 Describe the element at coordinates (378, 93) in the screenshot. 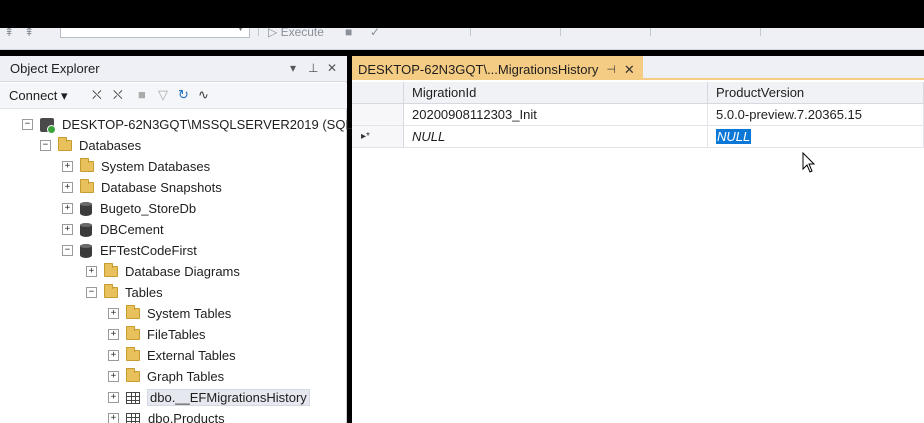

I see `grid-corner` at that location.